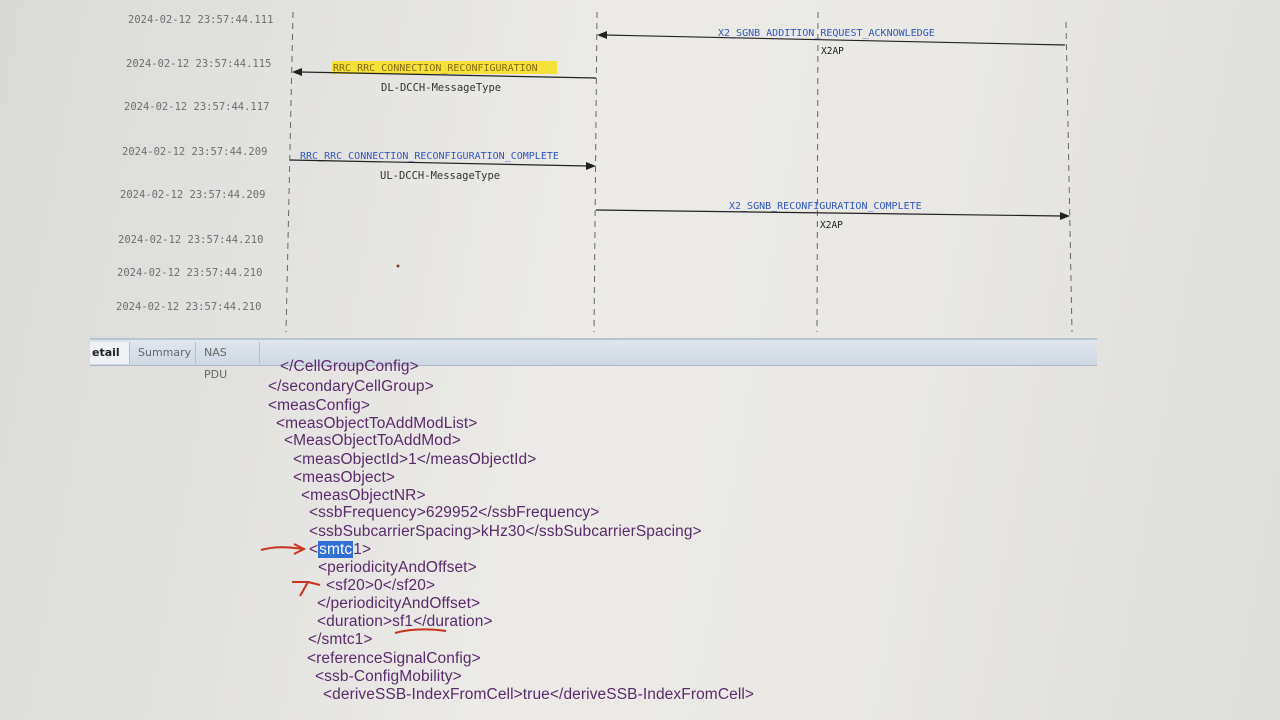 This screenshot has width=1280, height=720. I want to click on selected-text: smtc, so click(336, 549).